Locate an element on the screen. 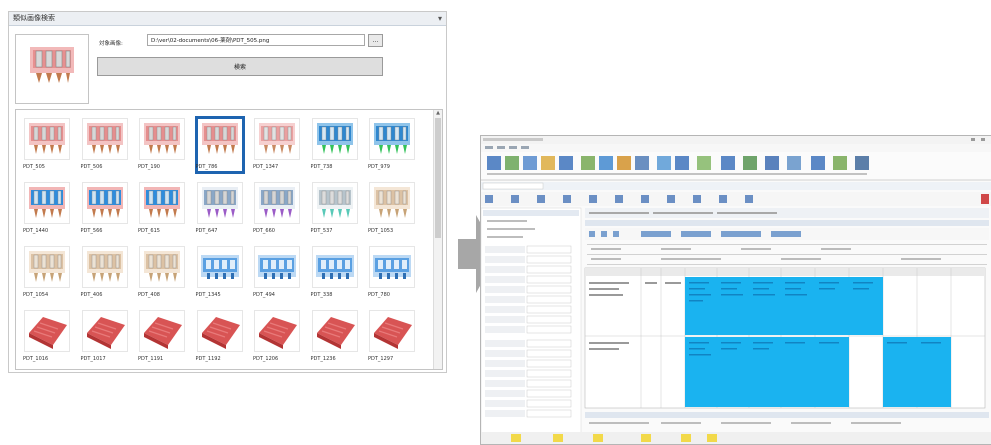  query-image-preview is located at coordinates (52, 69).